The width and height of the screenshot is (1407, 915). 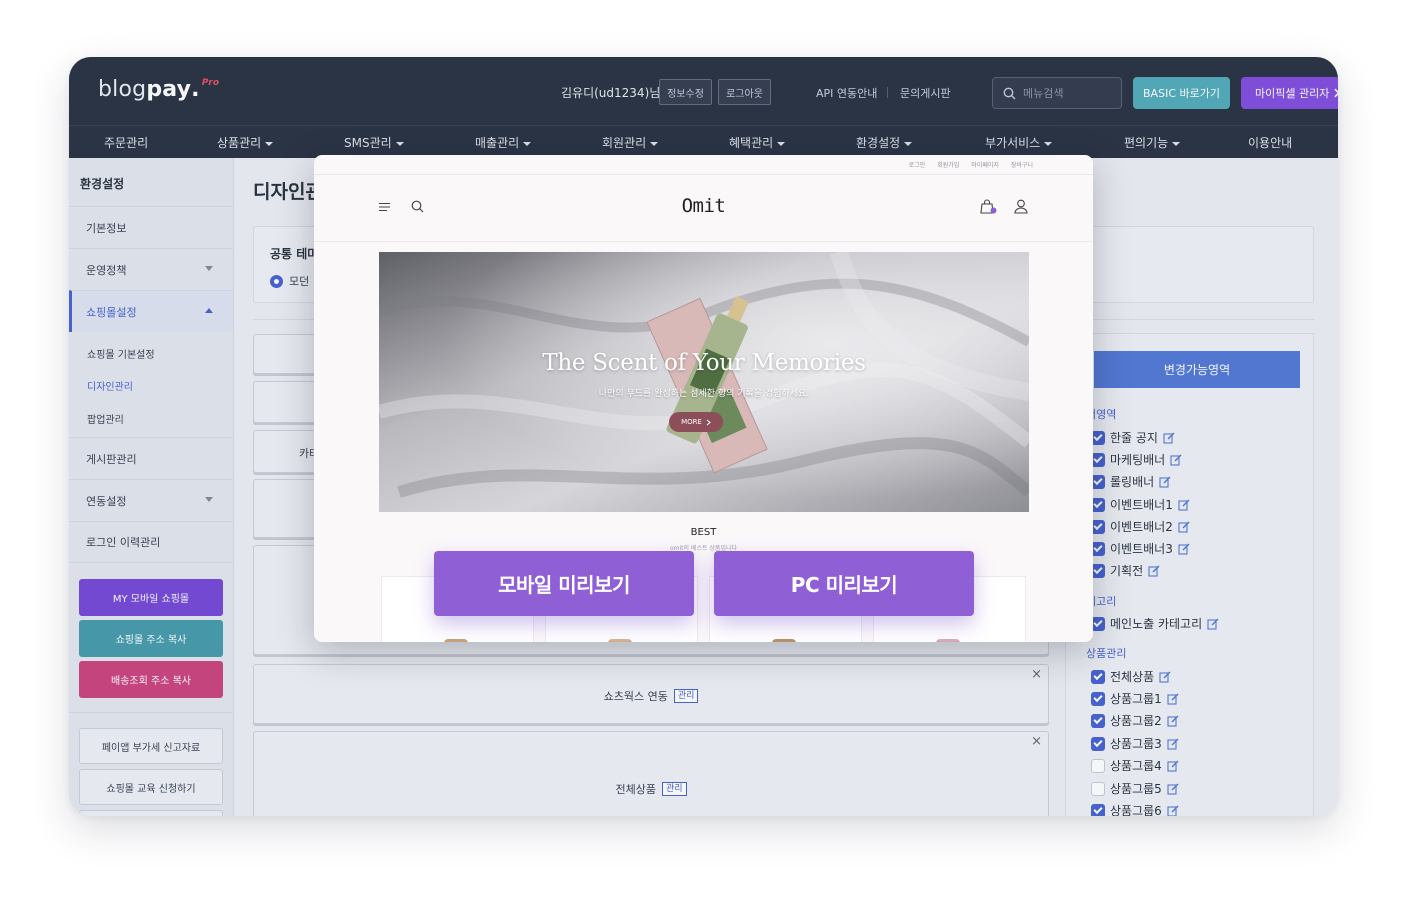 What do you see at coordinates (1140, 526) in the screenshot?
I see `area-item: 이벤트배너2` at bounding box center [1140, 526].